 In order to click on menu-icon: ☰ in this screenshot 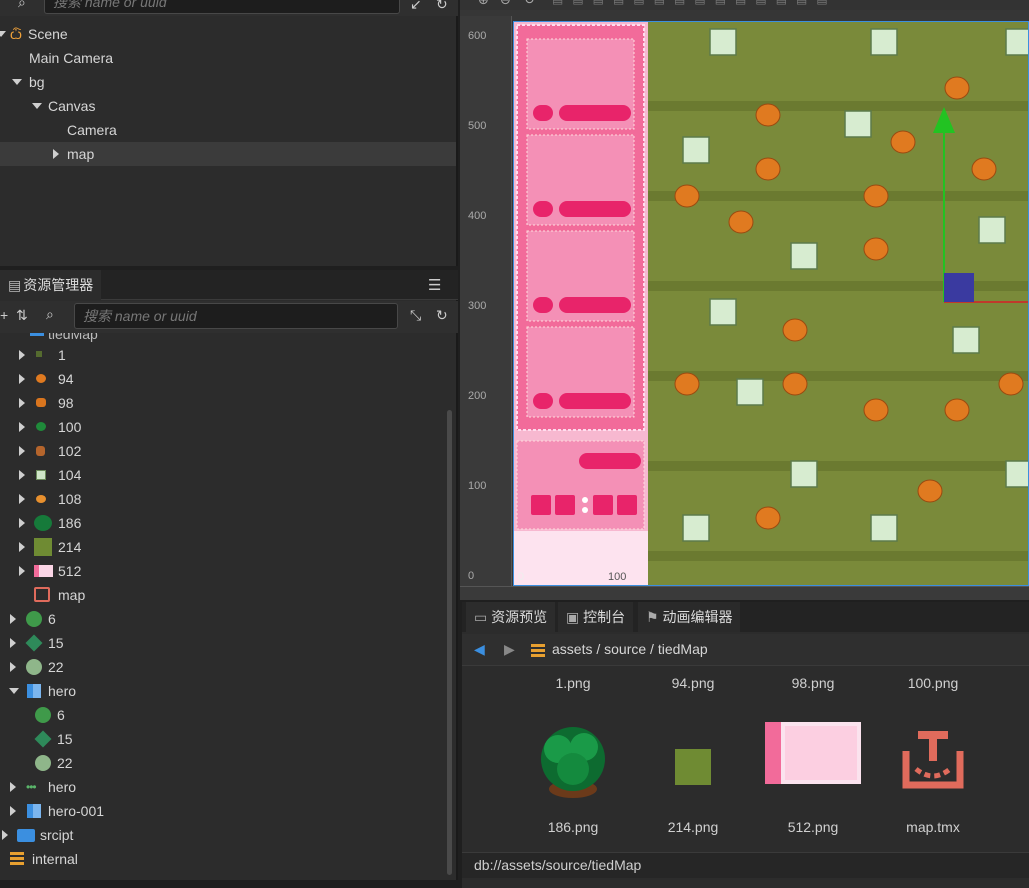, I will do `click(434, 285)`.